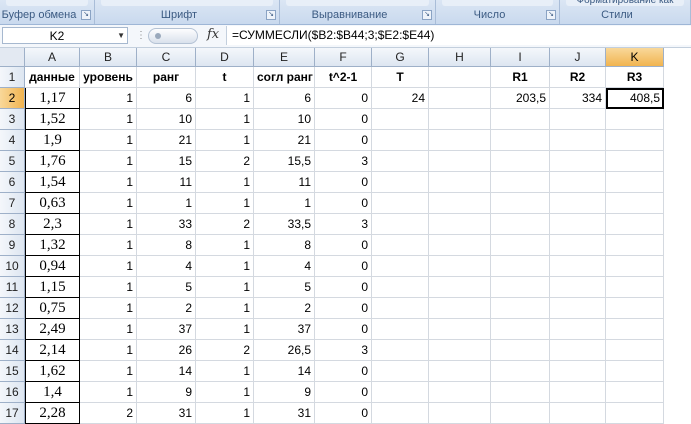 This screenshot has width=691, height=424. What do you see at coordinates (225, 266) in the screenshot?
I see `cell-d10: 1` at bounding box center [225, 266].